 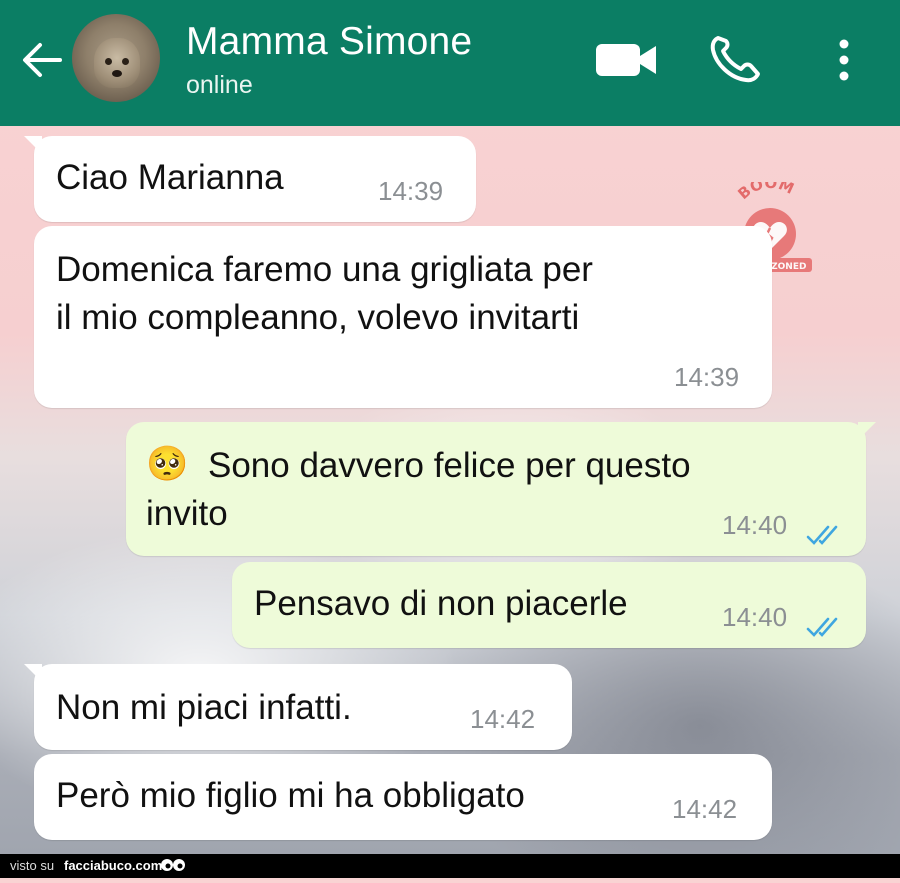 What do you see at coordinates (167, 464) in the screenshot?
I see `pleading-face-emoji: 🥺` at bounding box center [167, 464].